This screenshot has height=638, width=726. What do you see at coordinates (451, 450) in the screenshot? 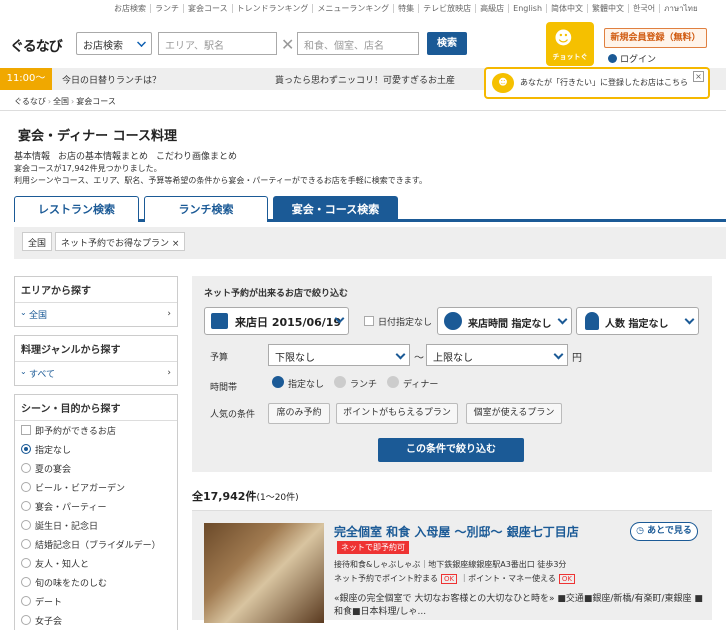
I see `apply-filter-button: この条件で絞り込む` at bounding box center [451, 450].